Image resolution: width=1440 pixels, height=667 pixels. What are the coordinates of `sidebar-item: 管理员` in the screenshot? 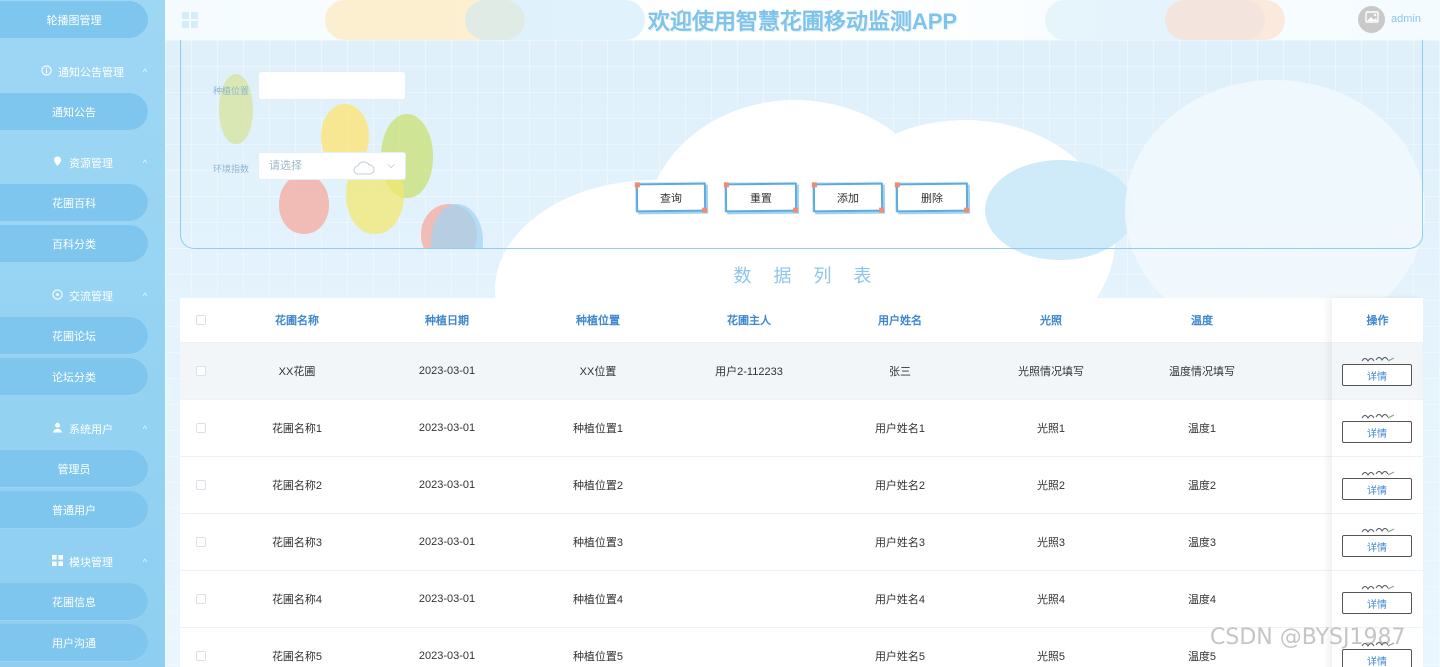 It's located at (74, 469).